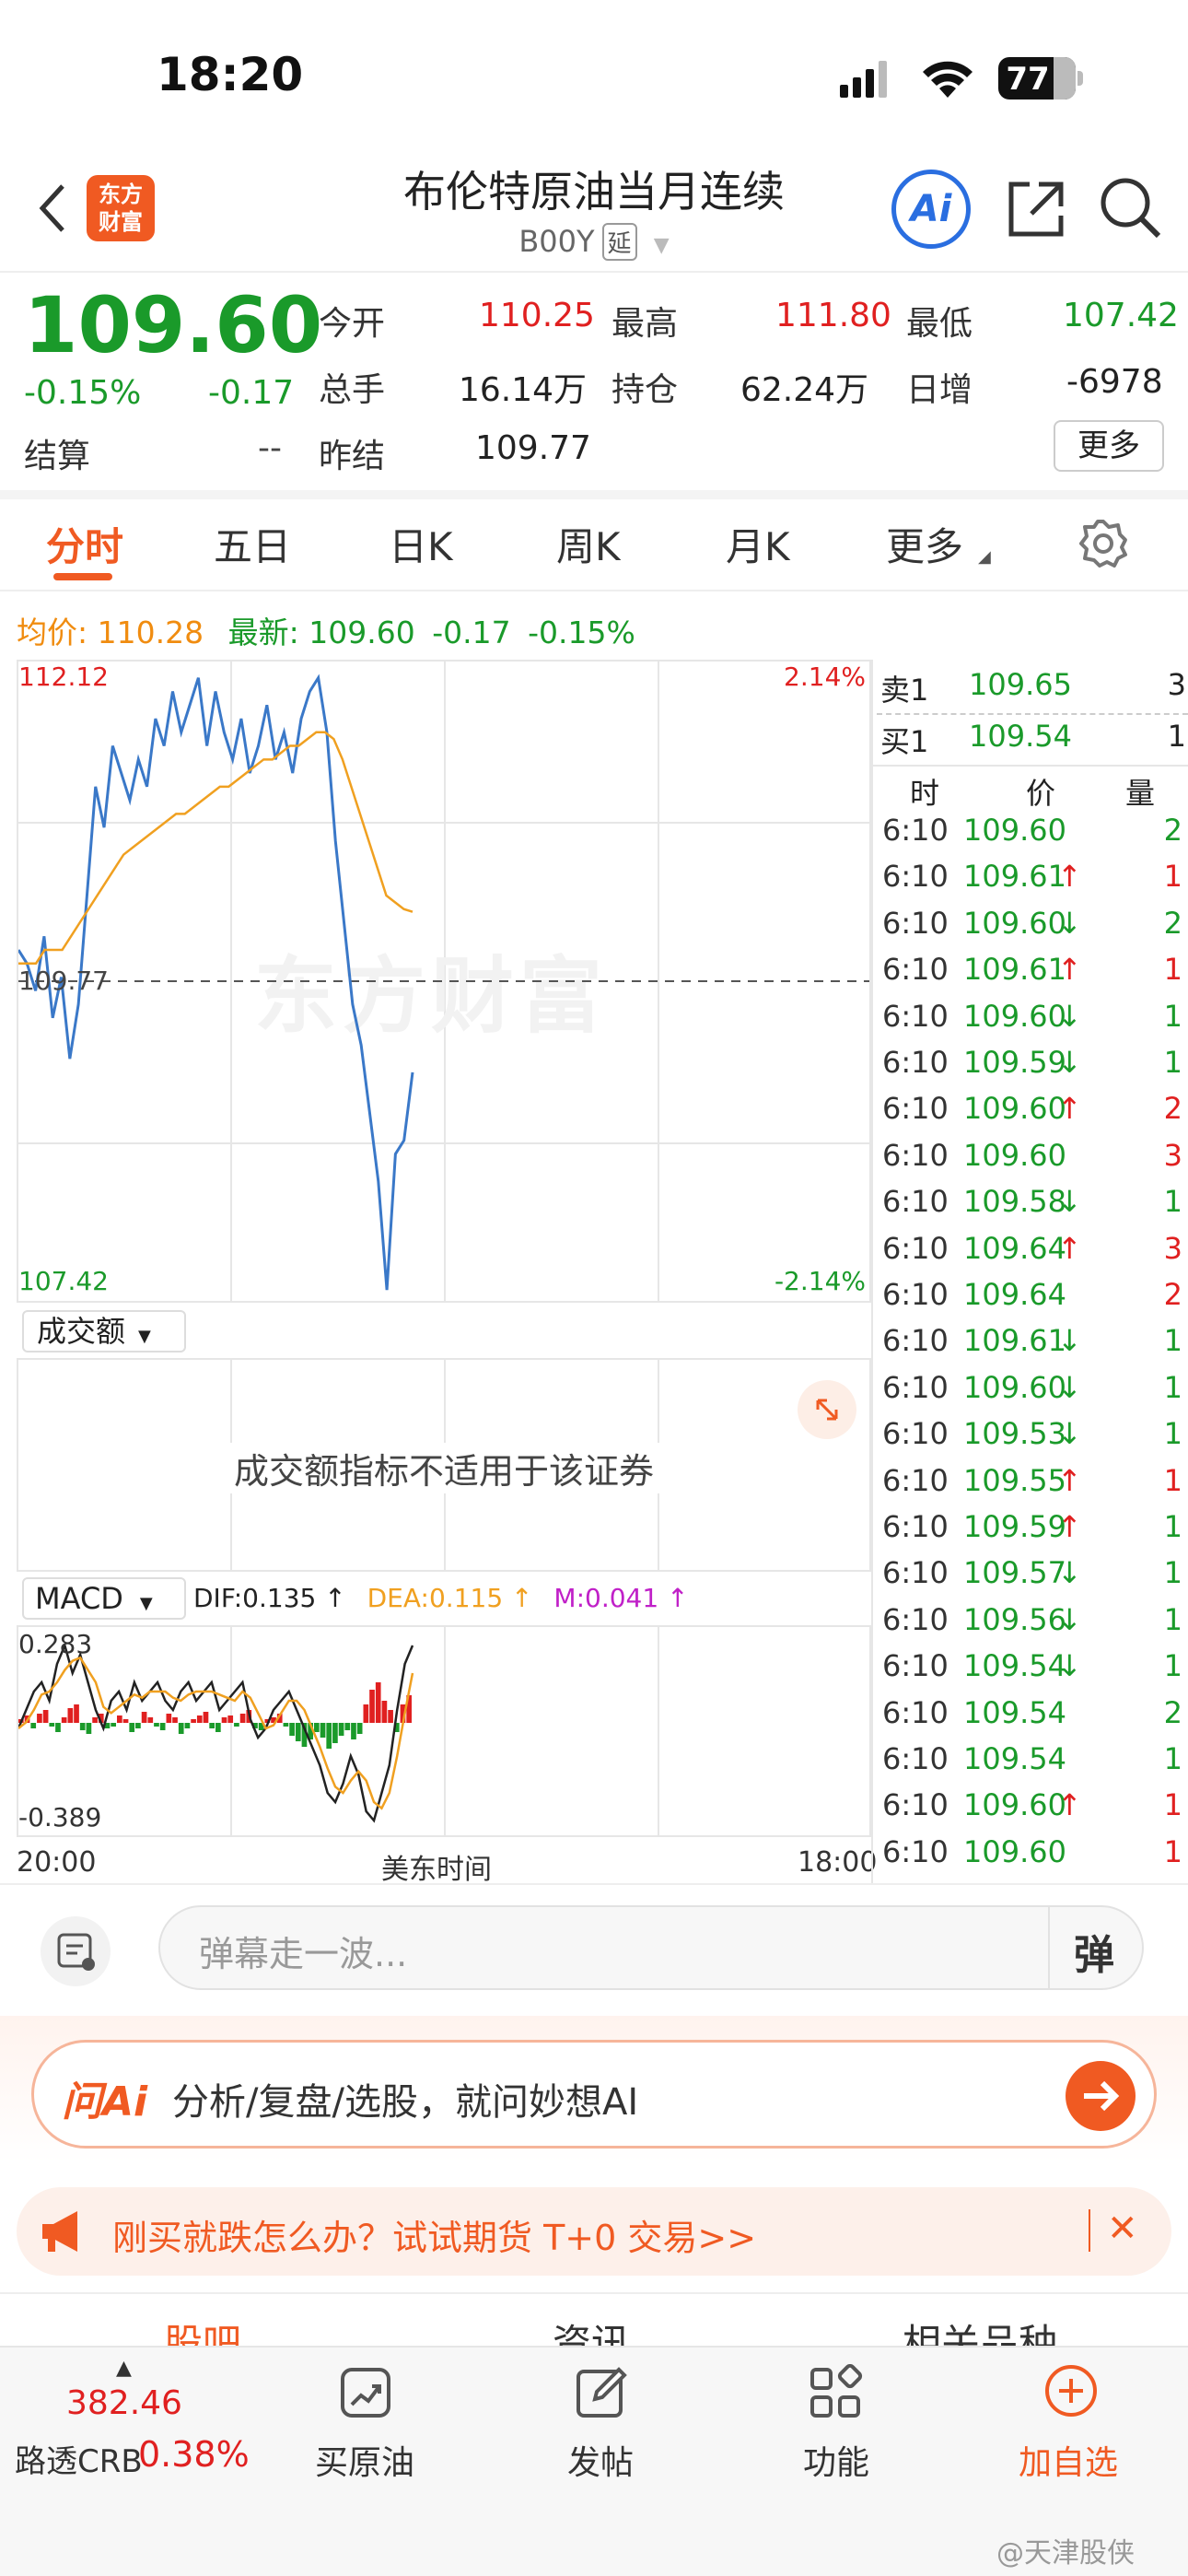  I want to click on trade-row: 6:10 109.61 ↑ 1, so click(1034, 975).